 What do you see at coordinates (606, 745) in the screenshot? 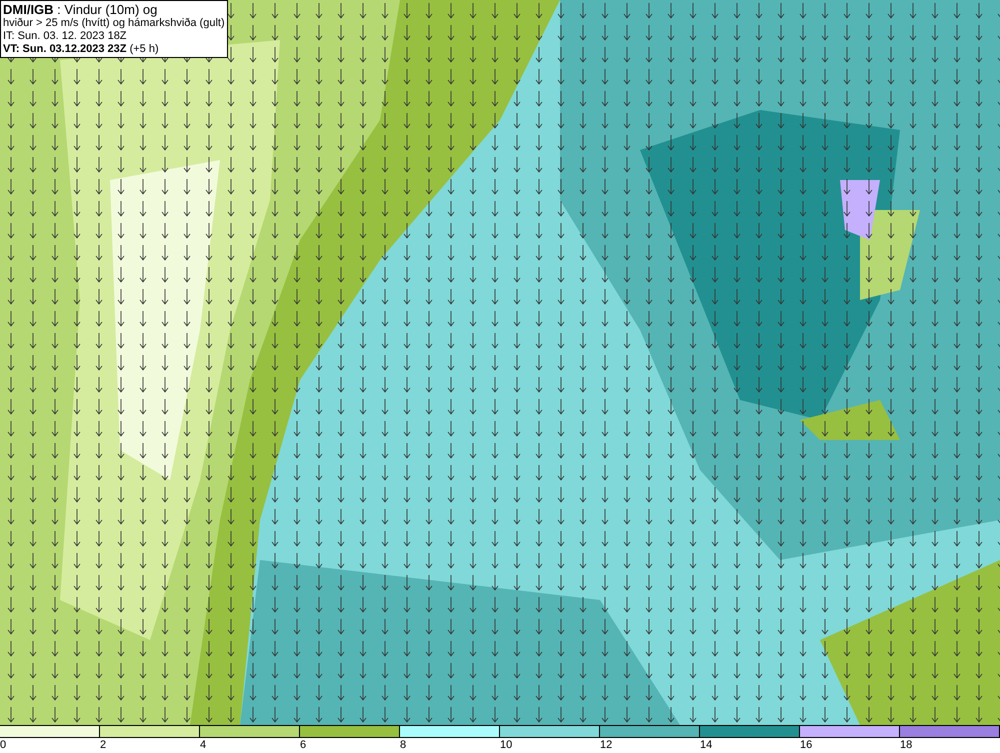
I see `legend-label: 12` at bounding box center [606, 745].